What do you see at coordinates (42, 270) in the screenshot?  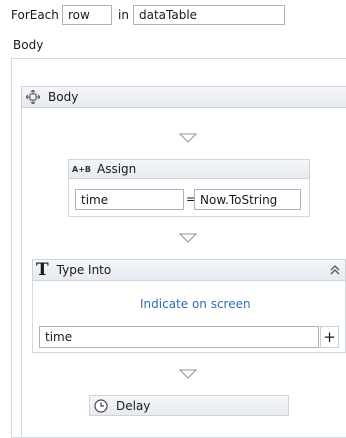 I see `type-into-icon: T` at bounding box center [42, 270].